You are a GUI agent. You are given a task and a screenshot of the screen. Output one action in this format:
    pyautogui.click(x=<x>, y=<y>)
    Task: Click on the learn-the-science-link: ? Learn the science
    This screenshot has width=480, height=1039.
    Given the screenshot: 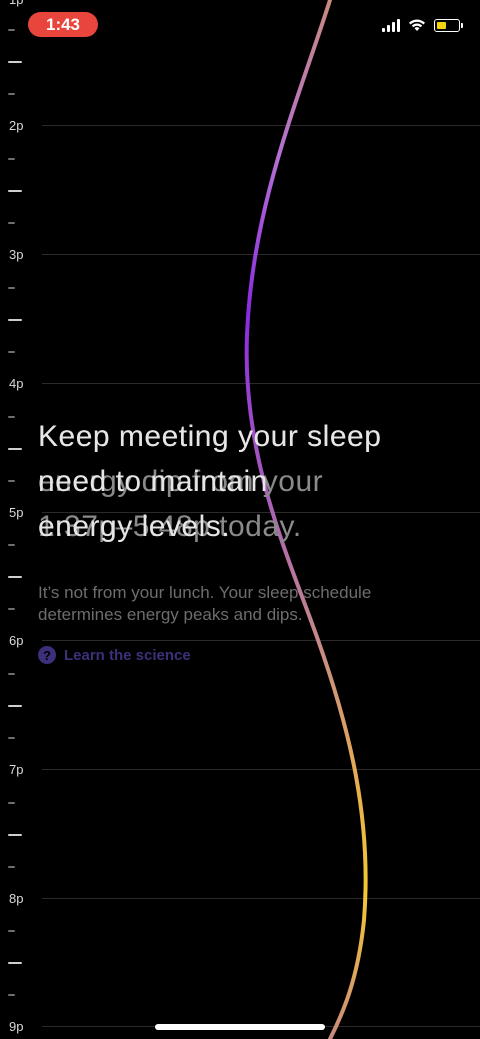 What is the action you would take?
    pyautogui.click(x=243, y=655)
    